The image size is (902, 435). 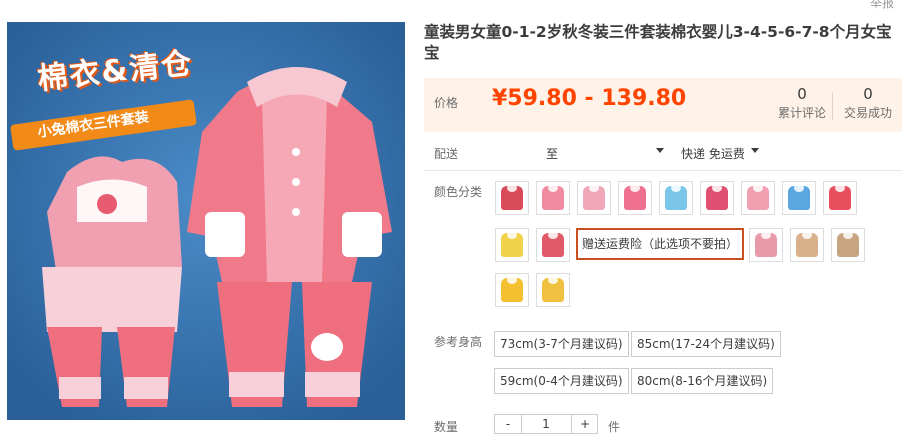 I want to click on reviews-stat: 0 累计评论, so click(x=802, y=102).